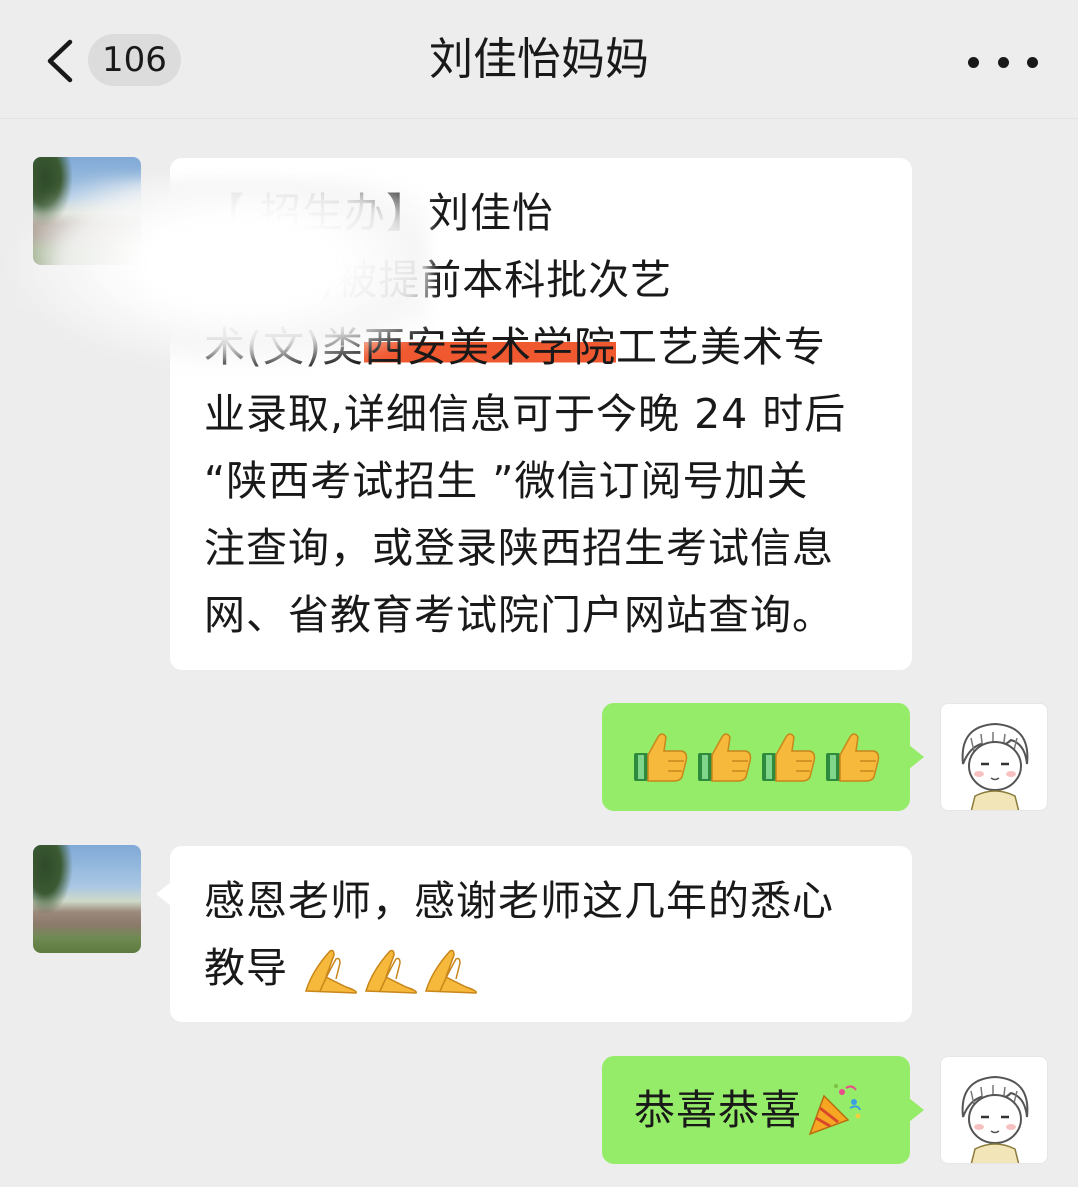  I want to click on message-bubble-congrats: 恭喜恭喜, so click(763, 1110).